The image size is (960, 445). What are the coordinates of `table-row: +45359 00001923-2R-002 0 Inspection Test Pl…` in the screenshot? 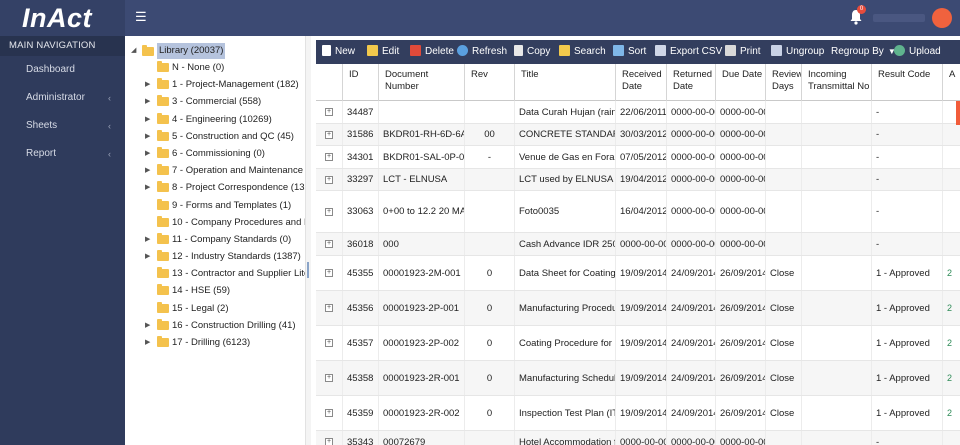 It's located at (638, 413).